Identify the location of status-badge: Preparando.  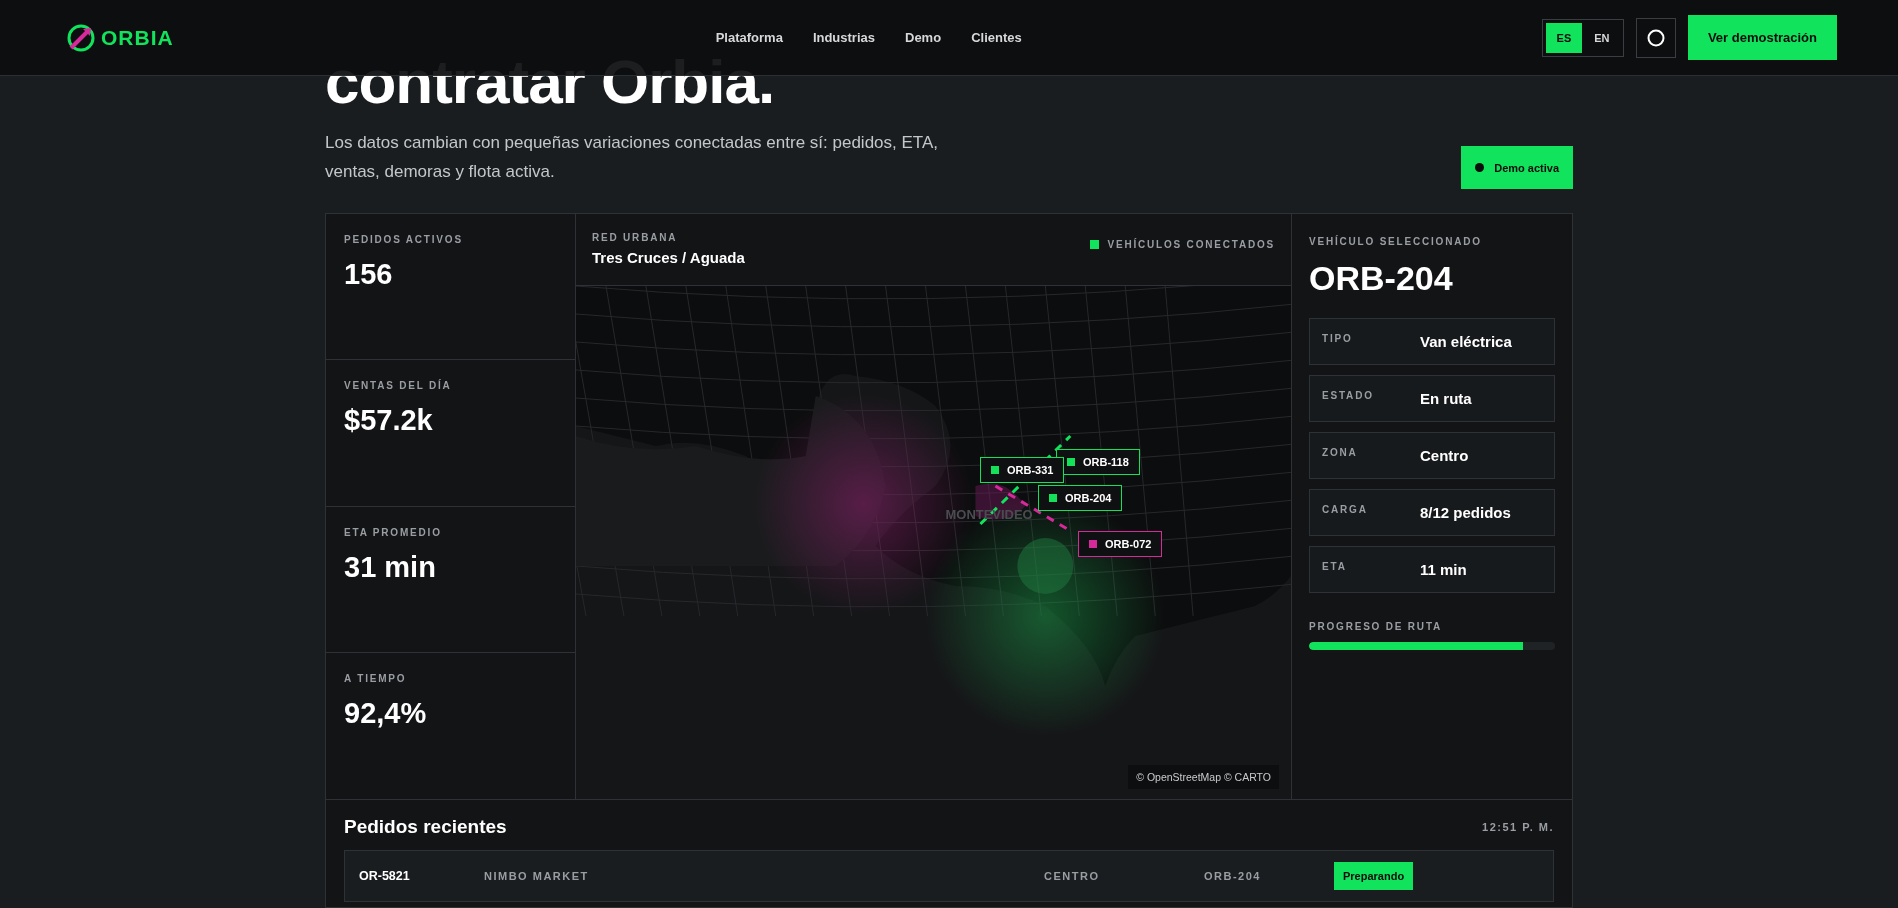
(1374, 876).